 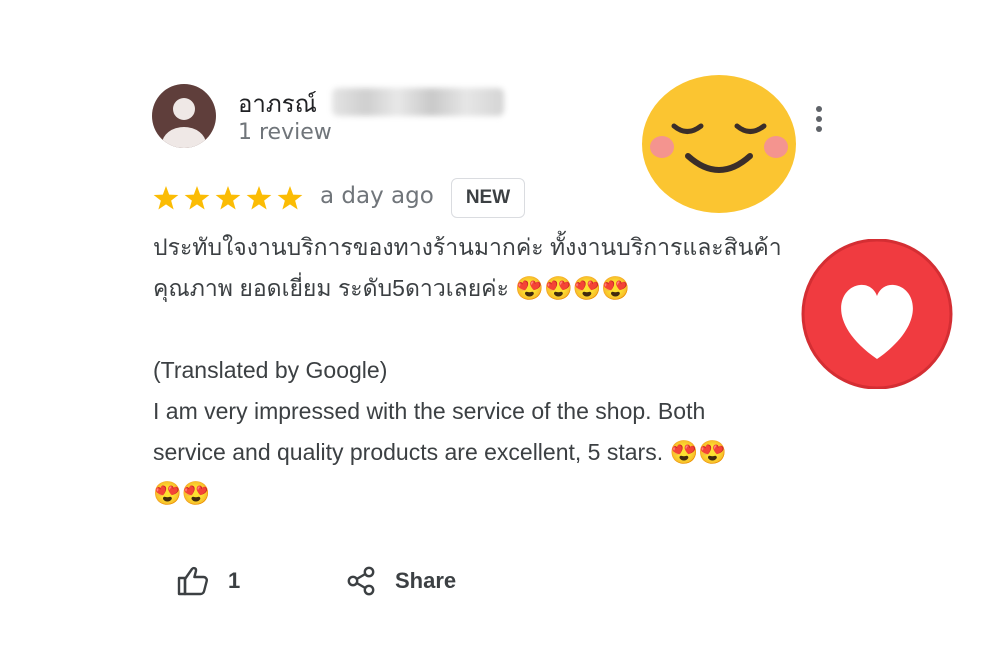 What do you see at coordinates (719, 144) in the screenshot?
I see `smiling-face-sticker` at bounding box center [719, 144].